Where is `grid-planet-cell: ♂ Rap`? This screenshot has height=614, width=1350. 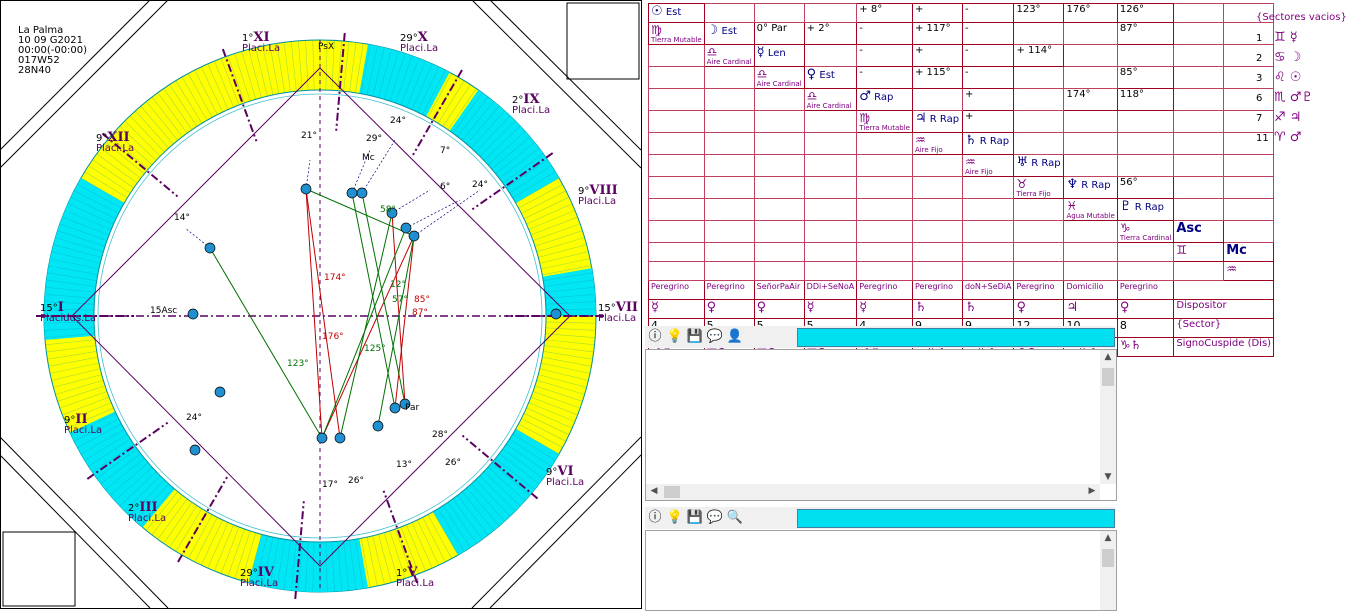
grid-planet-cell: ♂ Rap is located at coordinates (884, 99).